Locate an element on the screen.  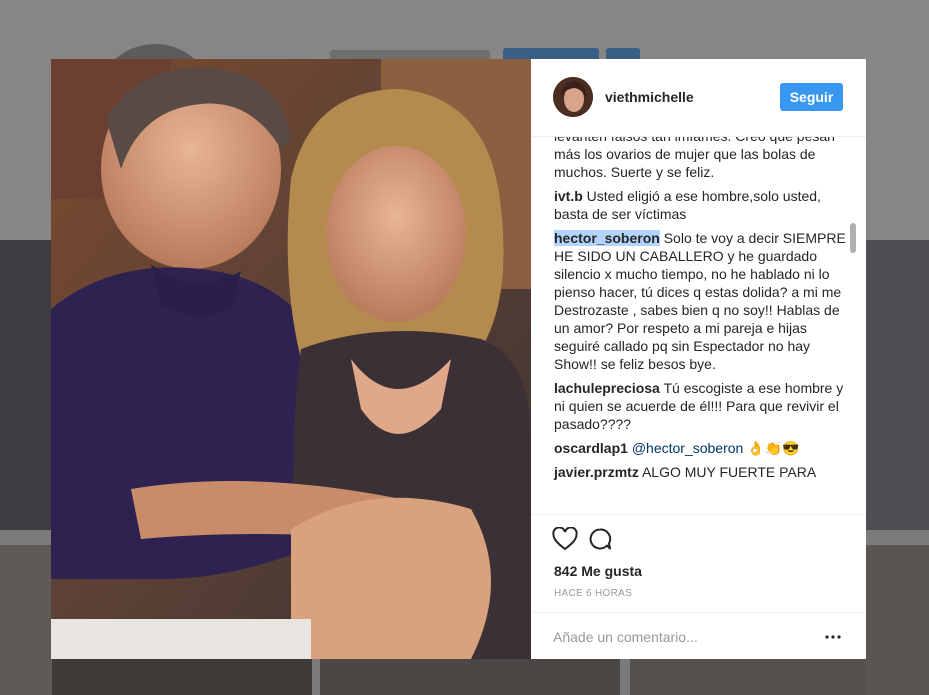
heart-icon is located at coordinates (565, 539).